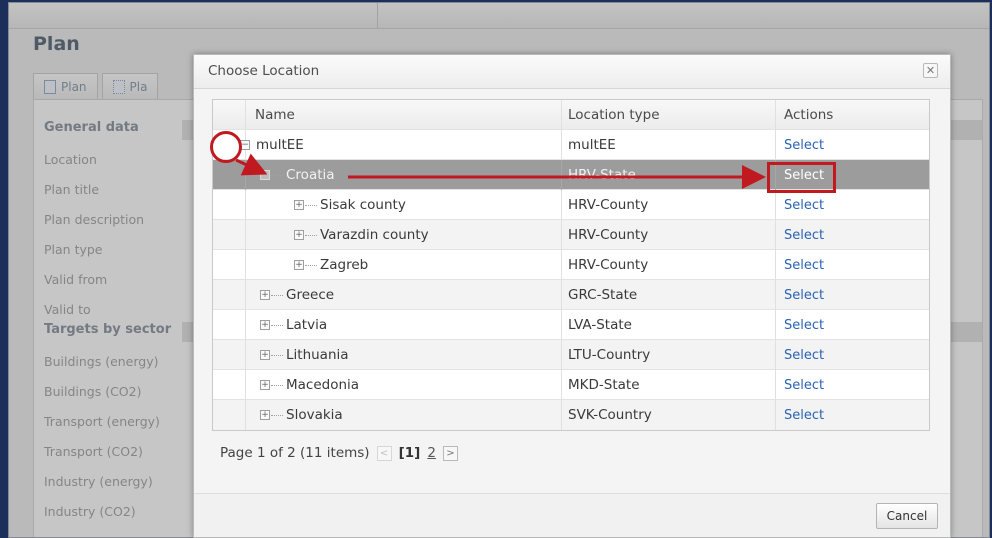  Describe the element at coordinates (668, 295) in the screenshot. I see `location-type: GRC-State` at that location.